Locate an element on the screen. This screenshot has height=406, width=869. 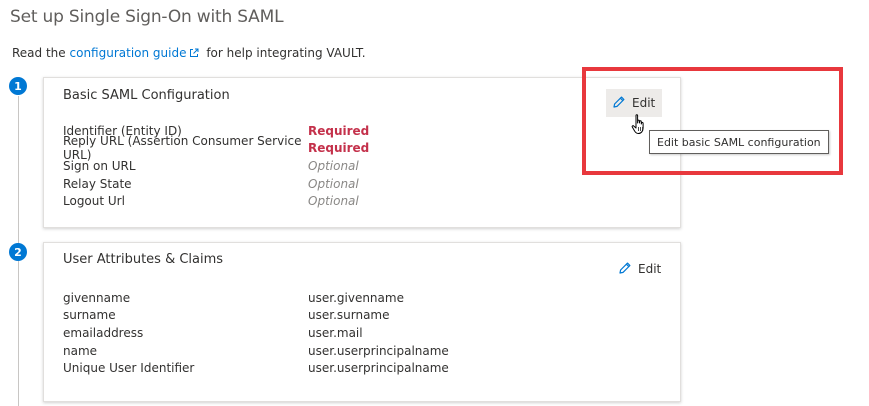
row-label: Sign on URL is located at coordinates (99, 165).